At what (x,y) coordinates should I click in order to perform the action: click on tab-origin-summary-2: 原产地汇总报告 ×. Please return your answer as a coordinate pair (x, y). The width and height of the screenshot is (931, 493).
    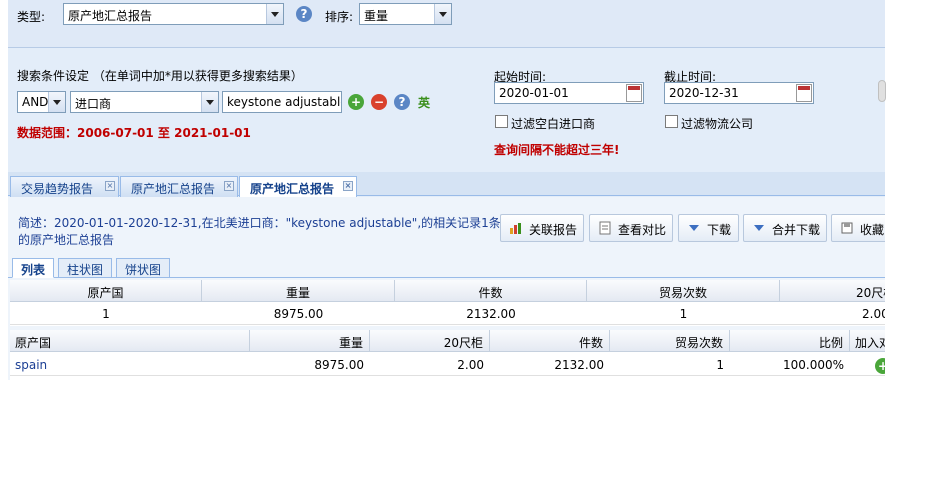
    Looking at the image, I should click on (298, 186).